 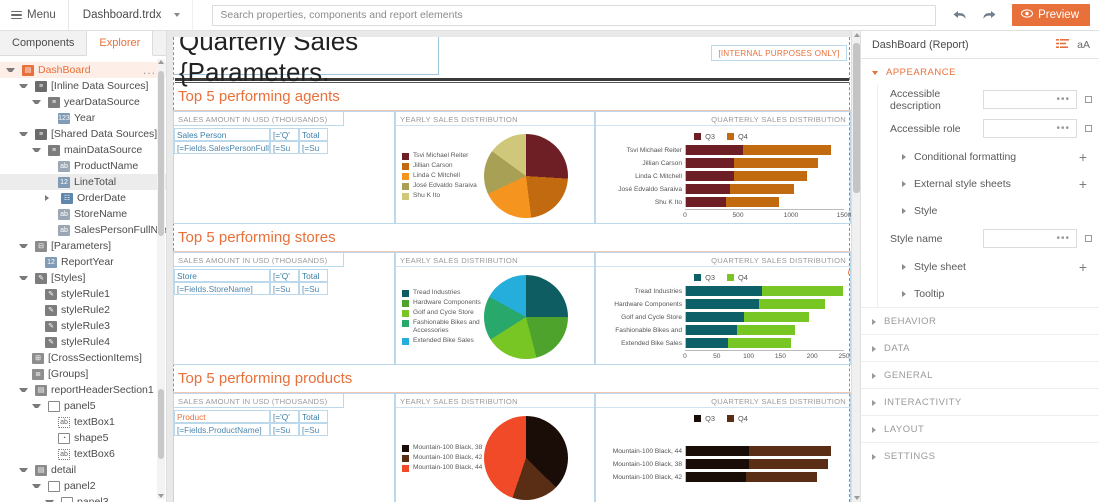 What do you see at coordinates (988, 293) in the screenshot?
I see `property-subgroup-tooltip: Tooltip` at bounding box center [988, 293].